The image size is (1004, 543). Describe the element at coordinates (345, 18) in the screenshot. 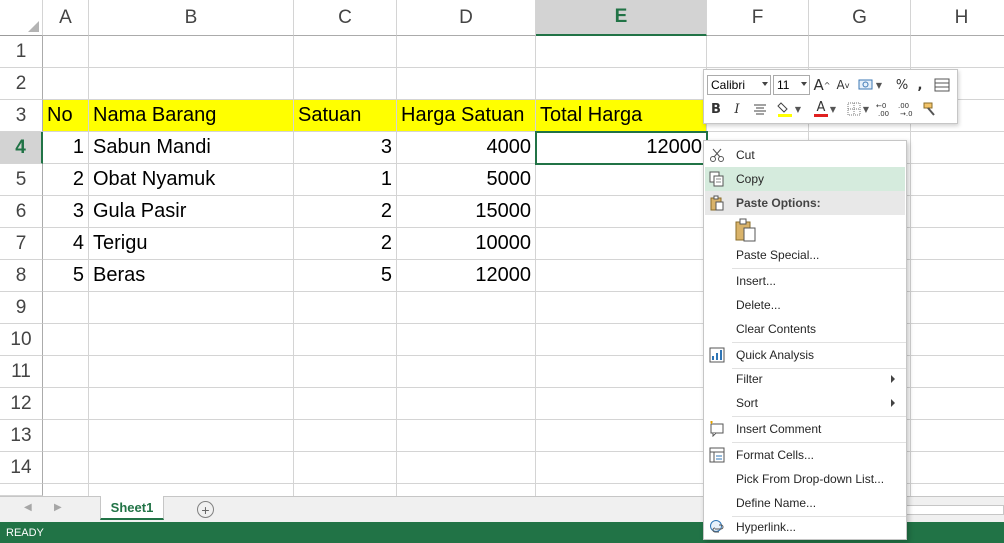

I see `column-header-c: C` at that location.